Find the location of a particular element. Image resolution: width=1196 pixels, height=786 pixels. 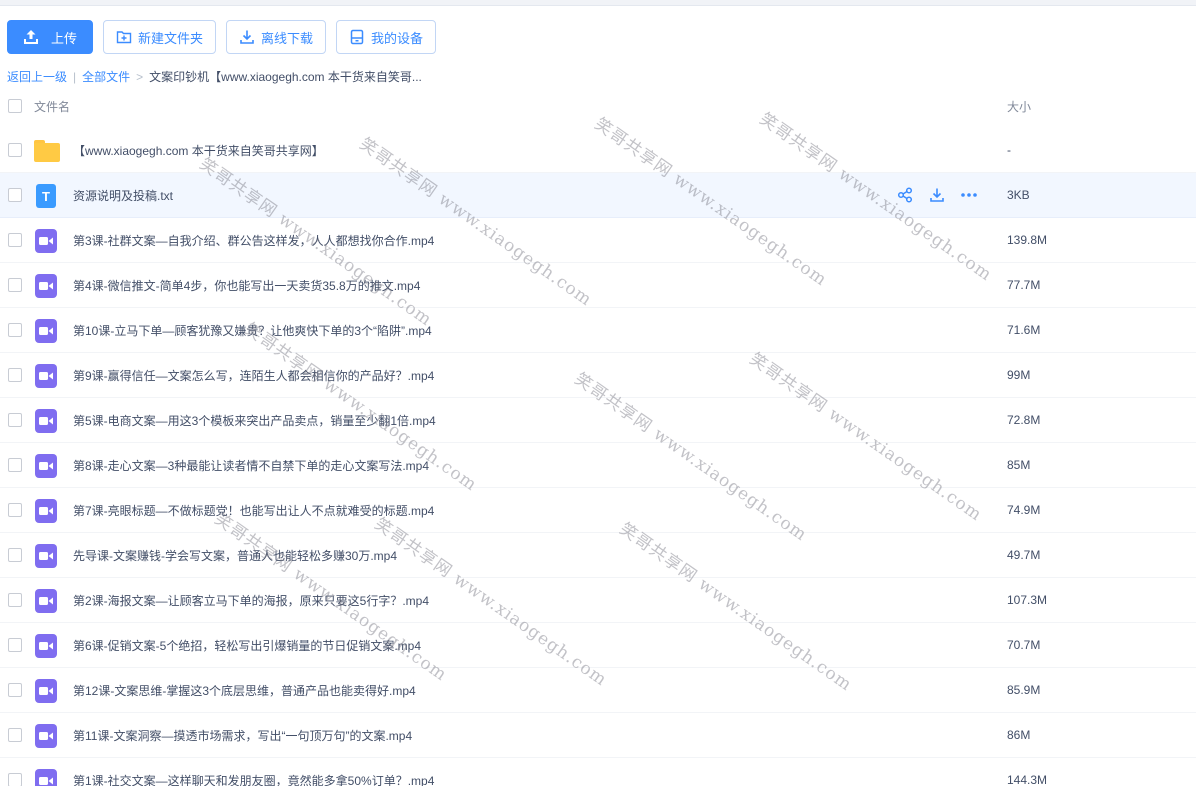

file-row: T 资源说明及投稿.txt 3KB is located at coordinates (598, 195).